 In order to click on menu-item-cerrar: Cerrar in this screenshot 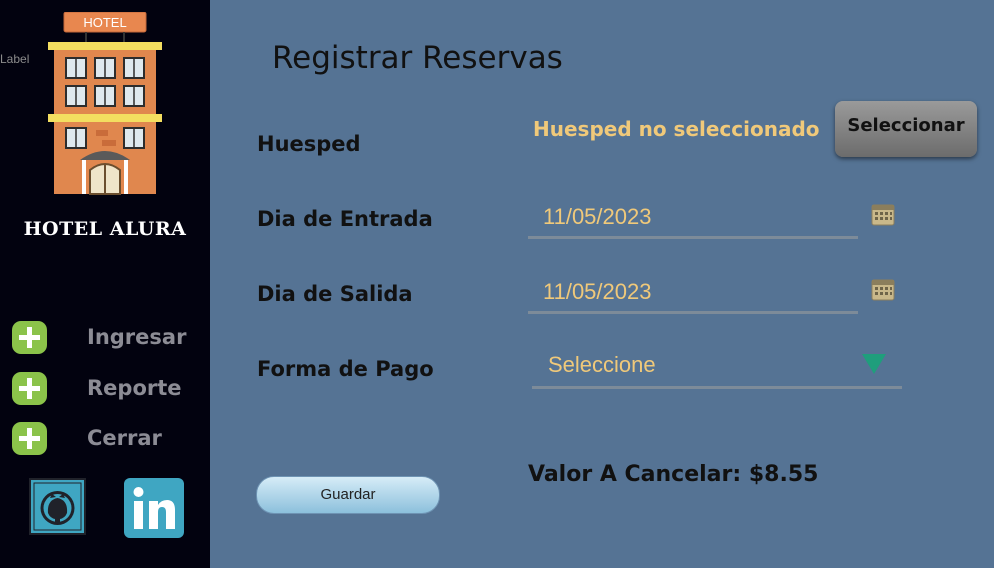, I will do `click(107, 440)`.